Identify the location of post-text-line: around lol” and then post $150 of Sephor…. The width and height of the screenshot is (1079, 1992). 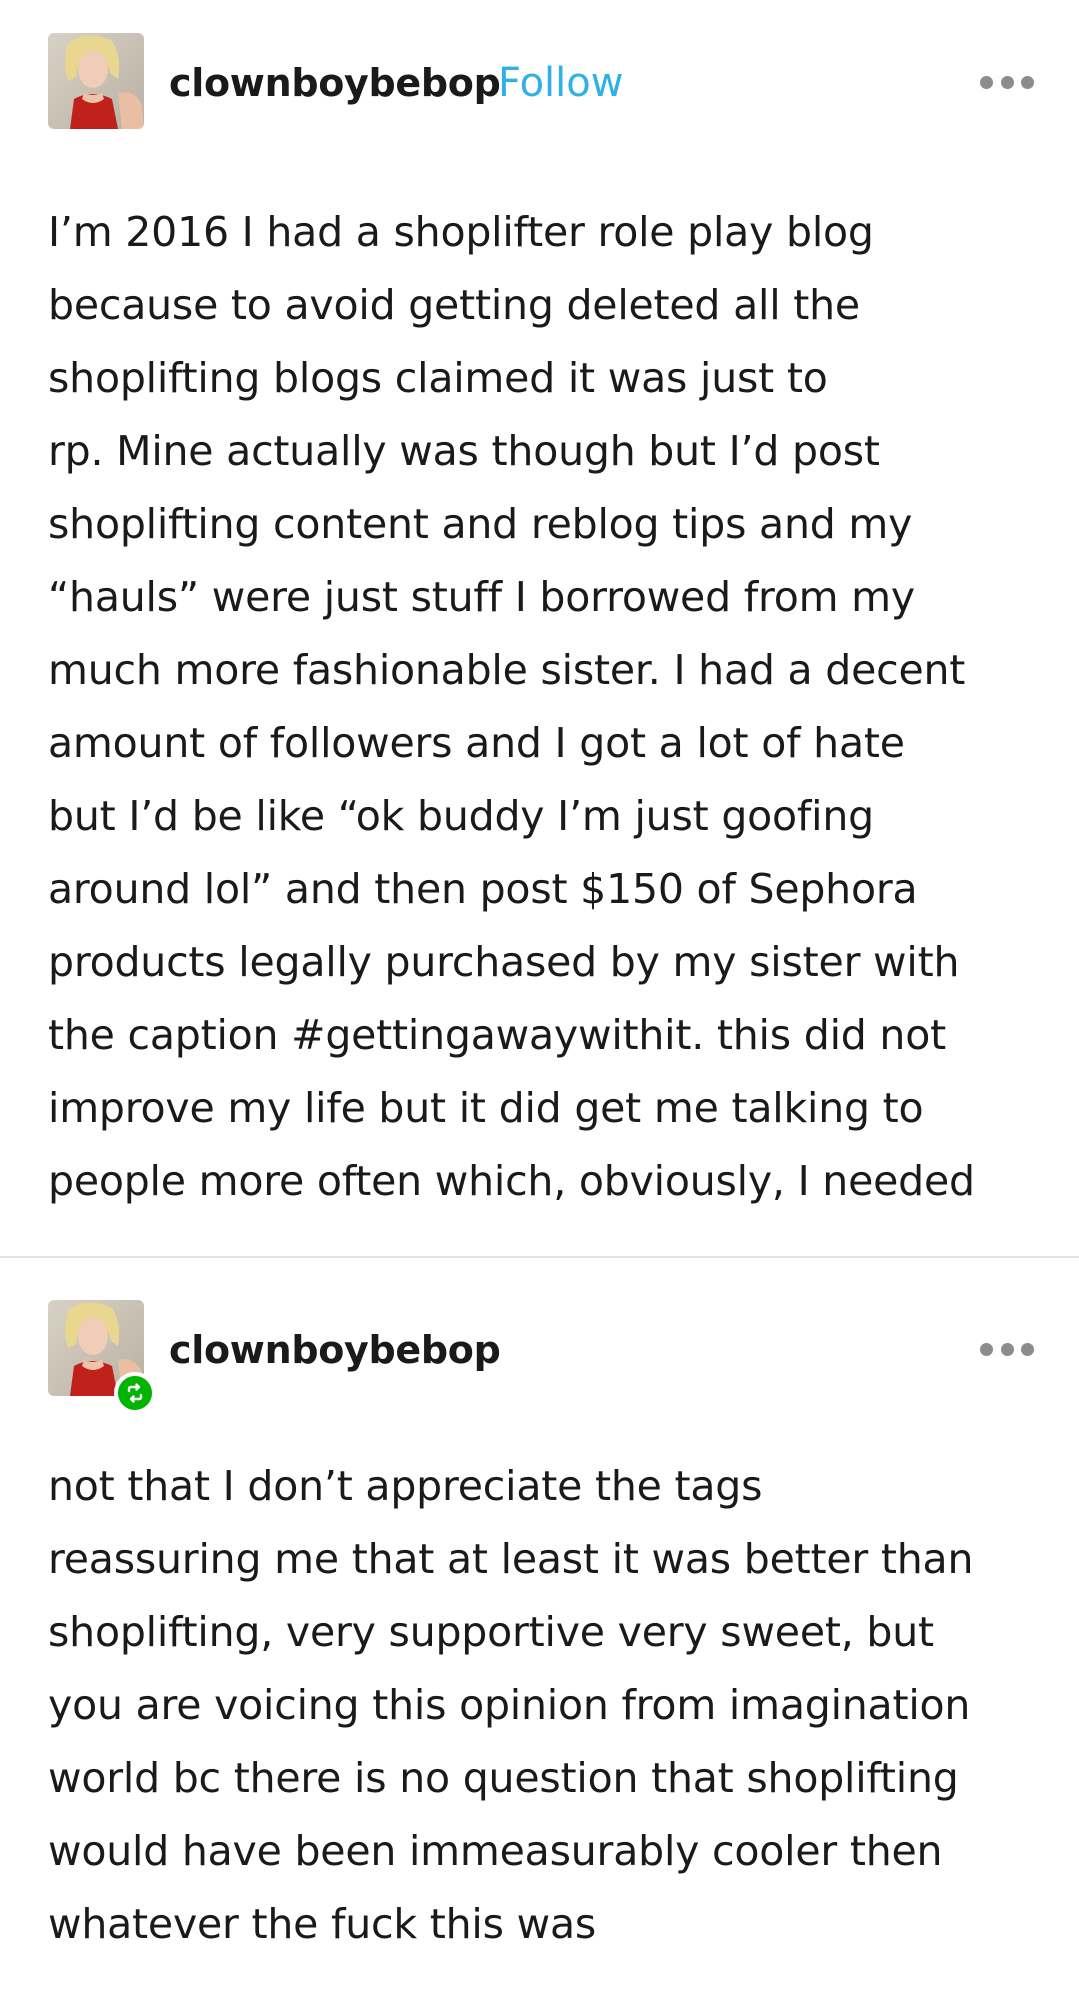
(483, 889).